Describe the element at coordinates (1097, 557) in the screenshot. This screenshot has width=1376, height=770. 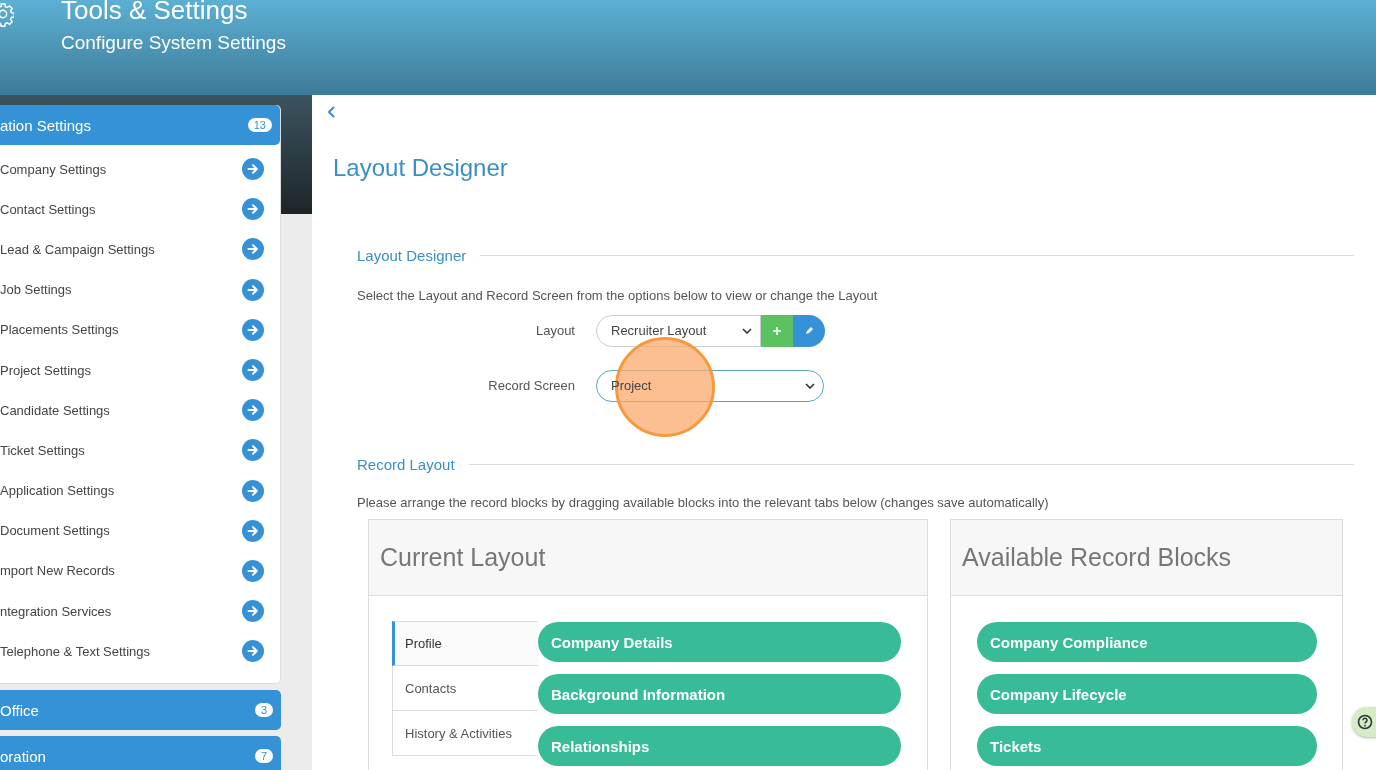
I see `card-title: Available Record Blocks` at that location.